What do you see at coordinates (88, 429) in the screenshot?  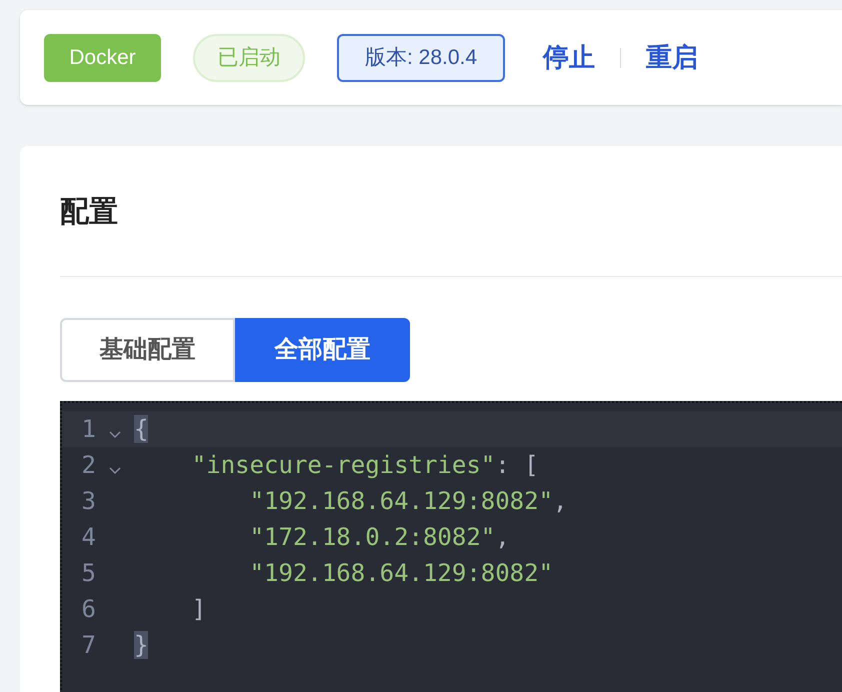 I see `line-number: 1` at bounding box center [88, 429].